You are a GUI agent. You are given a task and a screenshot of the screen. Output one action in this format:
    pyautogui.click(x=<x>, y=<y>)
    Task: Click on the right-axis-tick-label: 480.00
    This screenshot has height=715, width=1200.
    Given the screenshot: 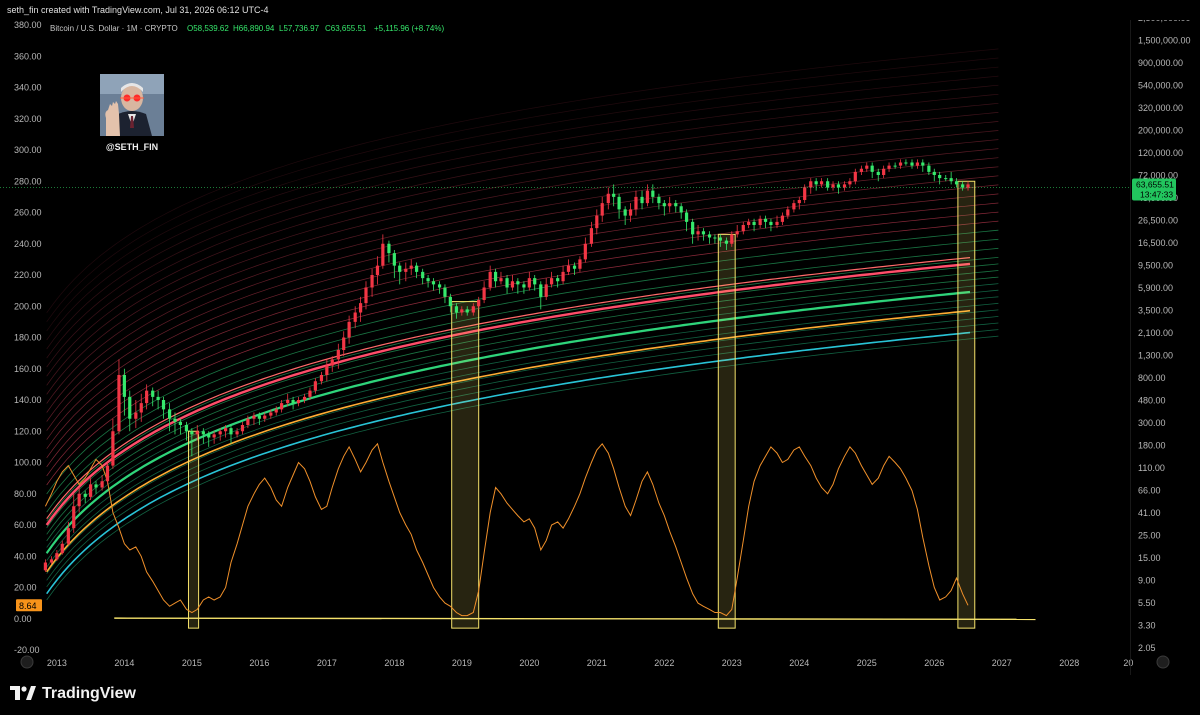 What is the action you would take?
    pyautogui.click(x=1152, y=401)
    